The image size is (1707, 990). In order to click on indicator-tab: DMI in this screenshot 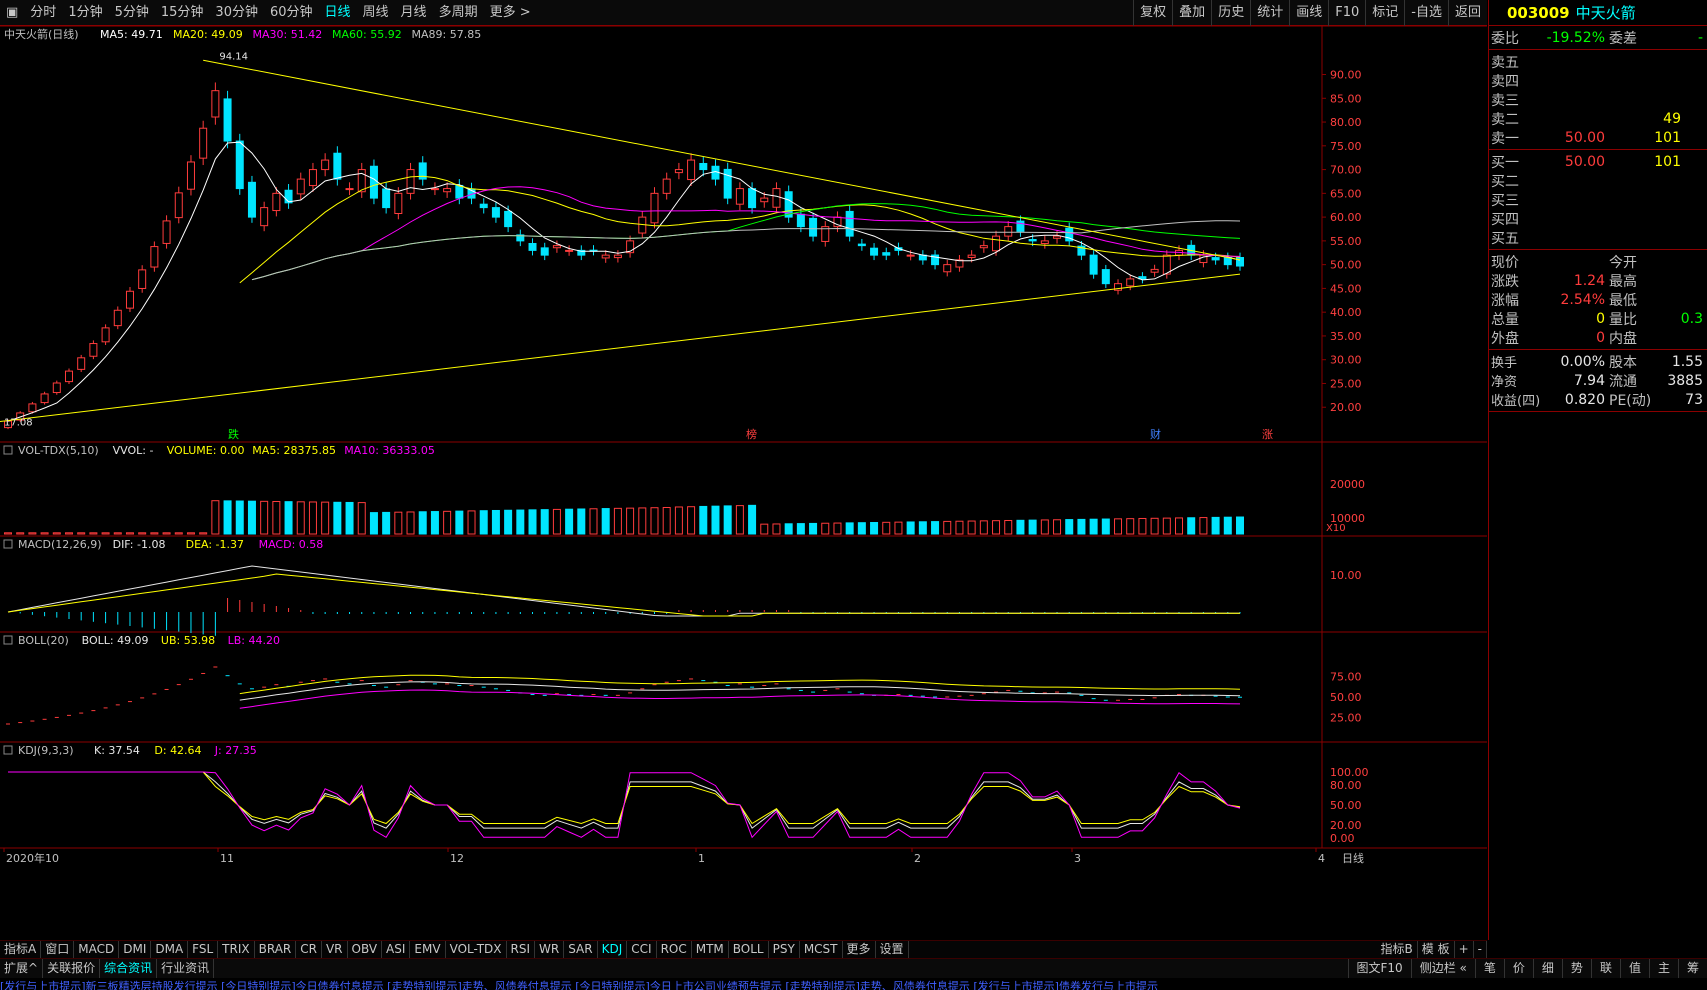, I will do `click(135, 949)`.